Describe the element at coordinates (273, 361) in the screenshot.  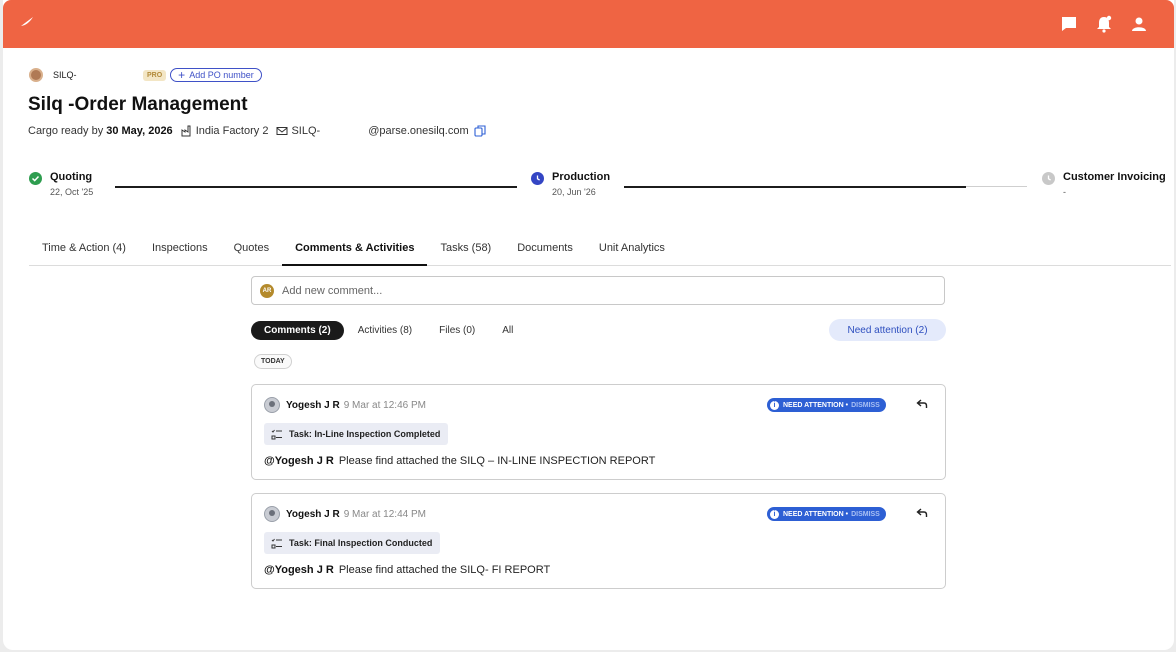
I see `date-divider: TODAY` at that location.